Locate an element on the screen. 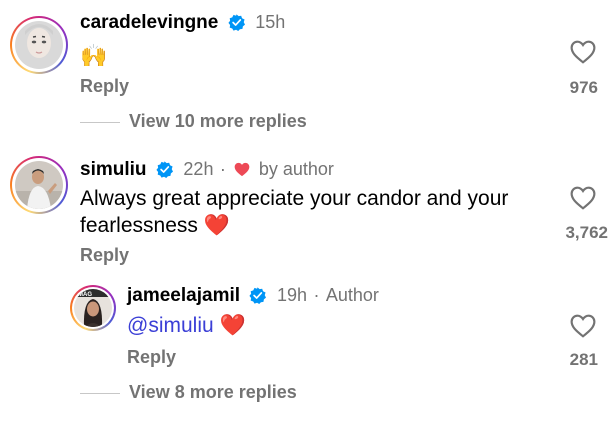 This screenshot has width=608, height=425. reply-time: 19h is located at coordinates (291, 295).